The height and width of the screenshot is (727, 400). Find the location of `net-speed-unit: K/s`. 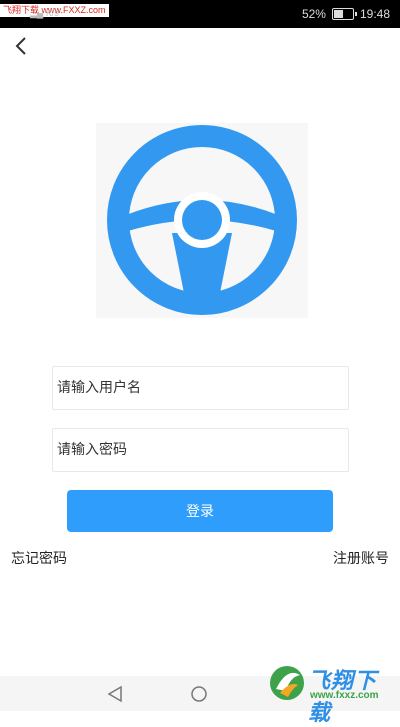

net-speed-unit: K/s is located at coordinates (52, 13).